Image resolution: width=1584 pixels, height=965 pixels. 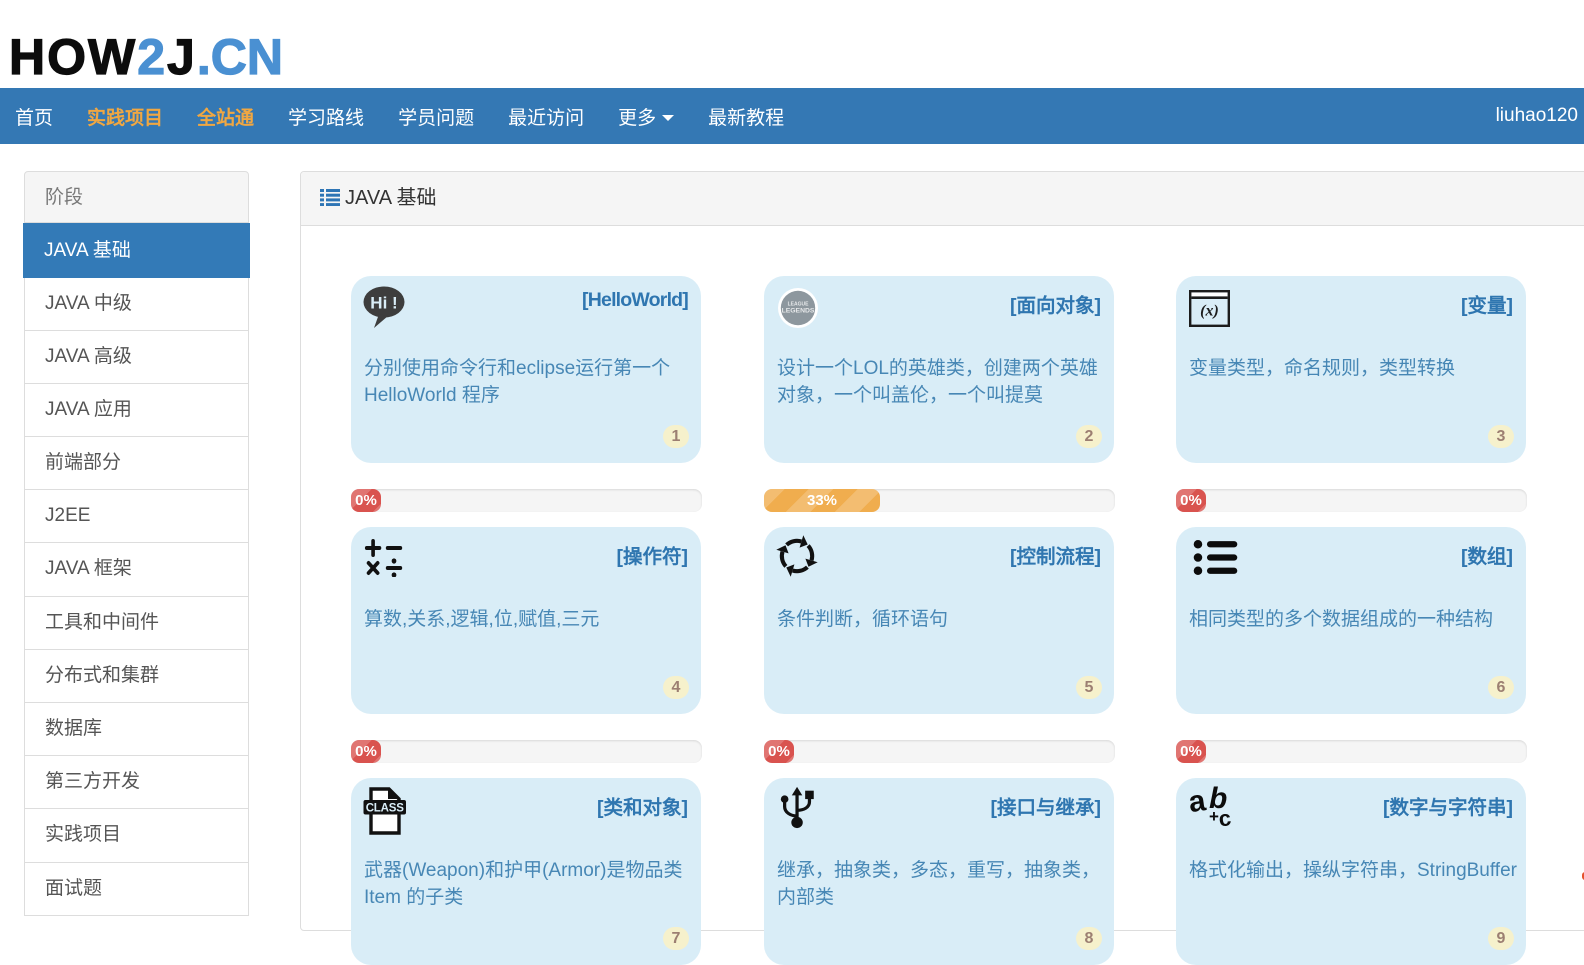 What do you see at coordinates (383, 303) in the screenshot?
I see `svg-text: Hi !` at bounding box center [383, 303].